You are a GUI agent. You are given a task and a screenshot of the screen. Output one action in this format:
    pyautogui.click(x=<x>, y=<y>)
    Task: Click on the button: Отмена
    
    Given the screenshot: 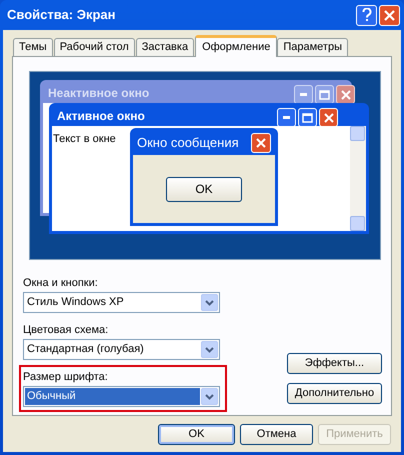 What is the action you would take?
    pyautogui.click(x=276, y=434)
    